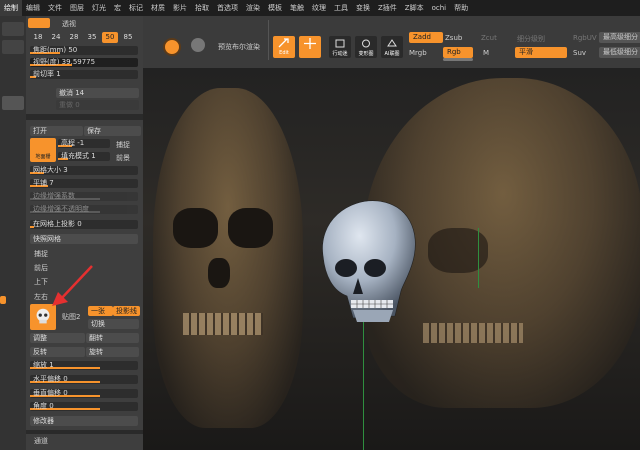  Describe the element at coordinates (97, 93) in the screenshot. I see `undo-button: 撤消 14` at that location.